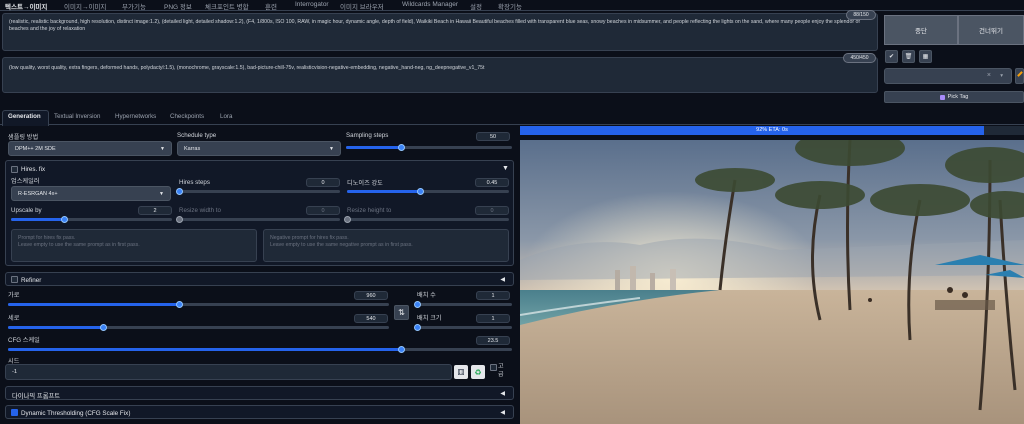  What do you see at coordinates (958, 97) in the screenshot?
I see `pick-tag-label: Pick Tag` at bounding box center [958, 97].